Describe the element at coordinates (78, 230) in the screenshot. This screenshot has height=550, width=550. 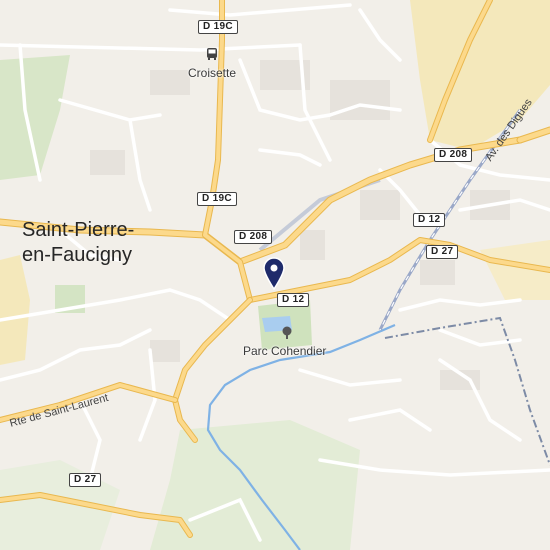
I see `town-label-line1: Saint-Pierre-` at that location.